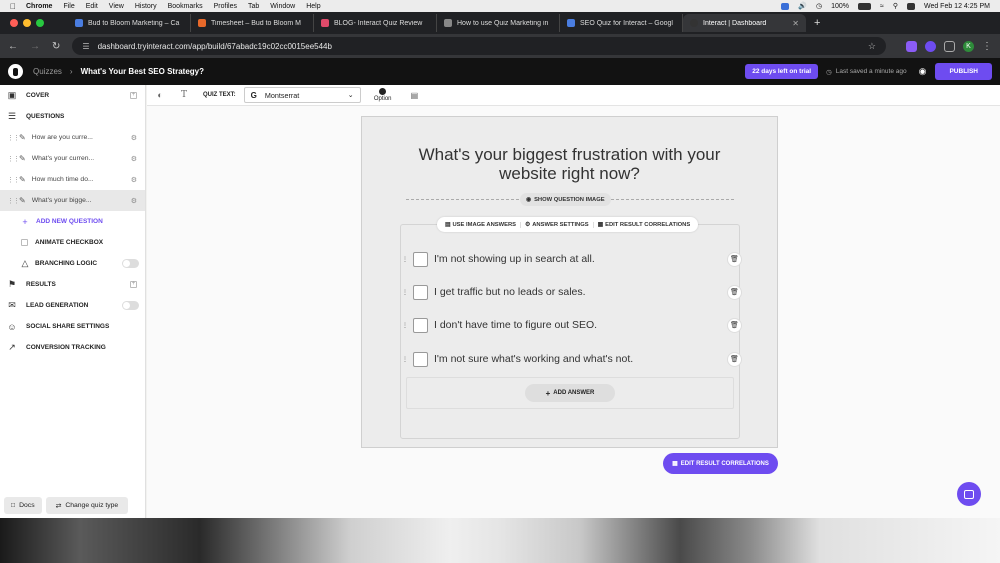 This screenshot has height=563, width=1000. What do you see at coordinates (160, 95) in the screenshot?
I see `palette-icon: ◐` at bounding box center [160, 95].